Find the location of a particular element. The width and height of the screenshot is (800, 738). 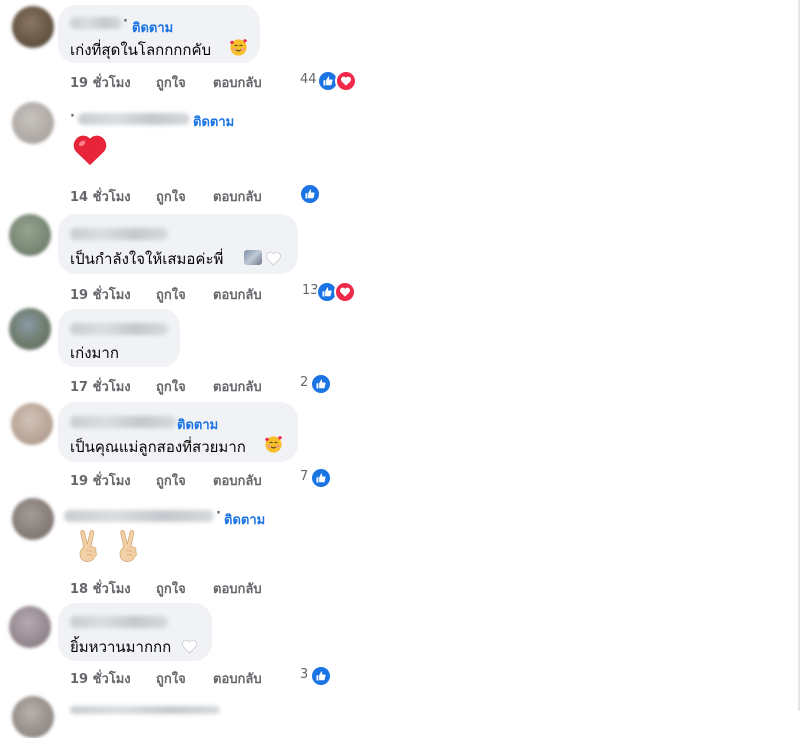

comment-item: ยิ้มหวานมากกก 19 ชั่วโมง ถูกใจ ตอบกลับ 3 is located at coordinates (395, 646).